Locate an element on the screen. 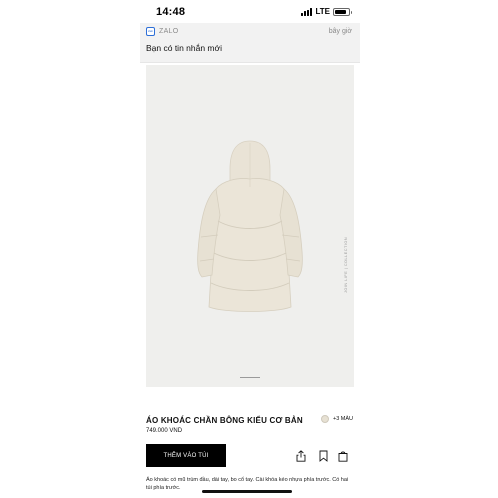 This screenshot has height=498, width=498. share-icon is located at coordinates (301, 455).